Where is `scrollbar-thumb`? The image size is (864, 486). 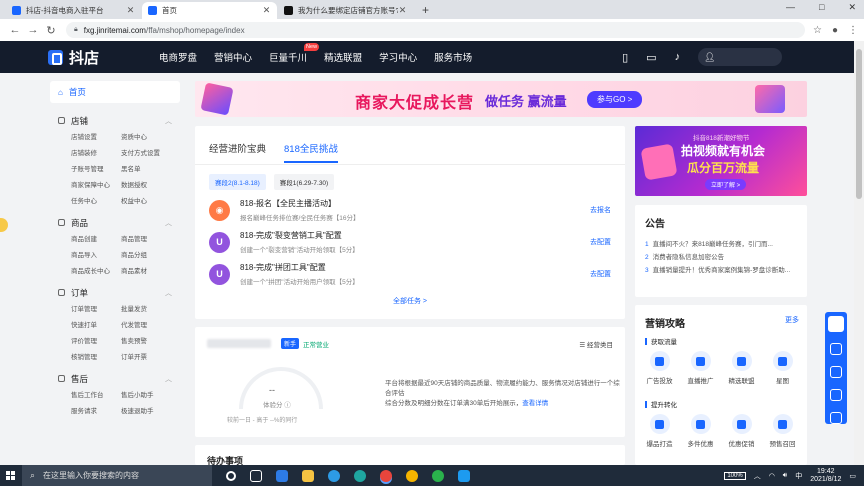
scrollbar-thumb is located at coordinates (859, 124).